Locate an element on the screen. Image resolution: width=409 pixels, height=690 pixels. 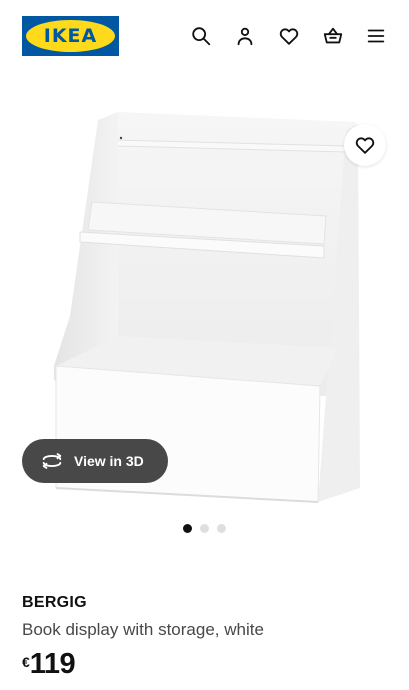
rotate-3d-icon is located at coordinates (52, 461).